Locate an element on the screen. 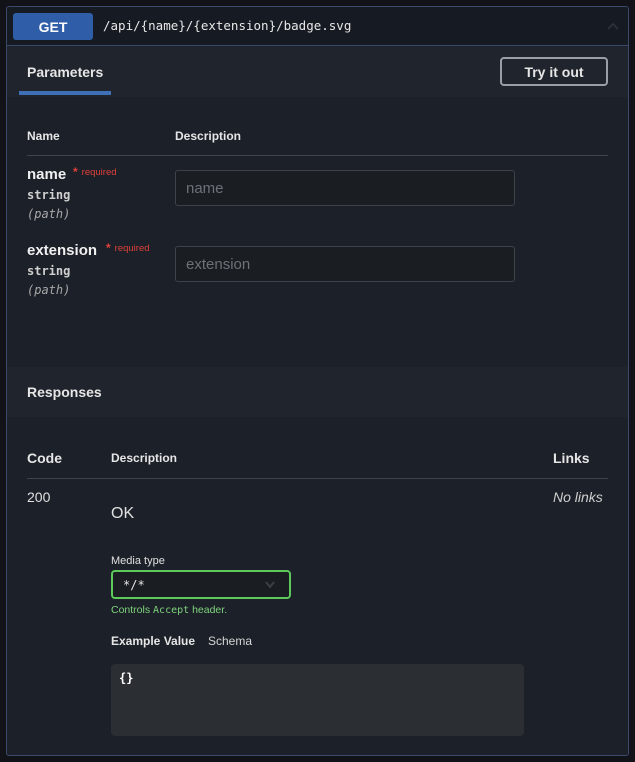 The image size is (635, 762). example-json: {} is located at coordinates (126, 678).